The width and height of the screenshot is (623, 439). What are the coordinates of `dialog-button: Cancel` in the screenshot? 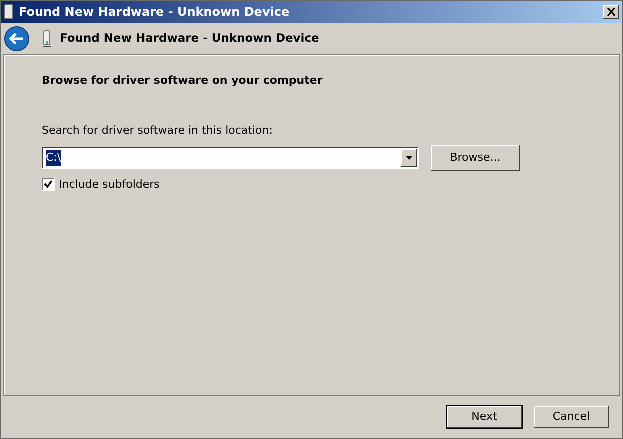 It's located at (571, 417).